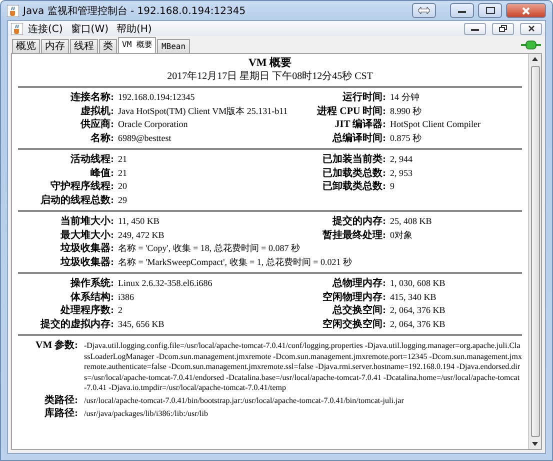 This screenshot has width=553, height=461. I want to click on swap-button, so click(424, 10).